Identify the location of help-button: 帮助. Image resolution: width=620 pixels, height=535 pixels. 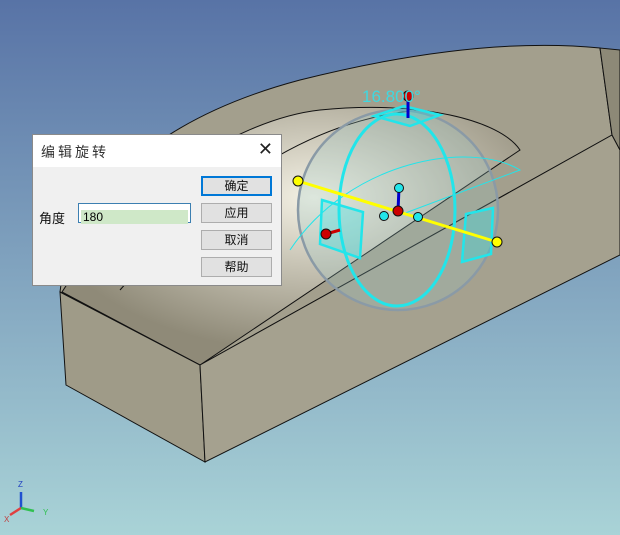
(236, 267).